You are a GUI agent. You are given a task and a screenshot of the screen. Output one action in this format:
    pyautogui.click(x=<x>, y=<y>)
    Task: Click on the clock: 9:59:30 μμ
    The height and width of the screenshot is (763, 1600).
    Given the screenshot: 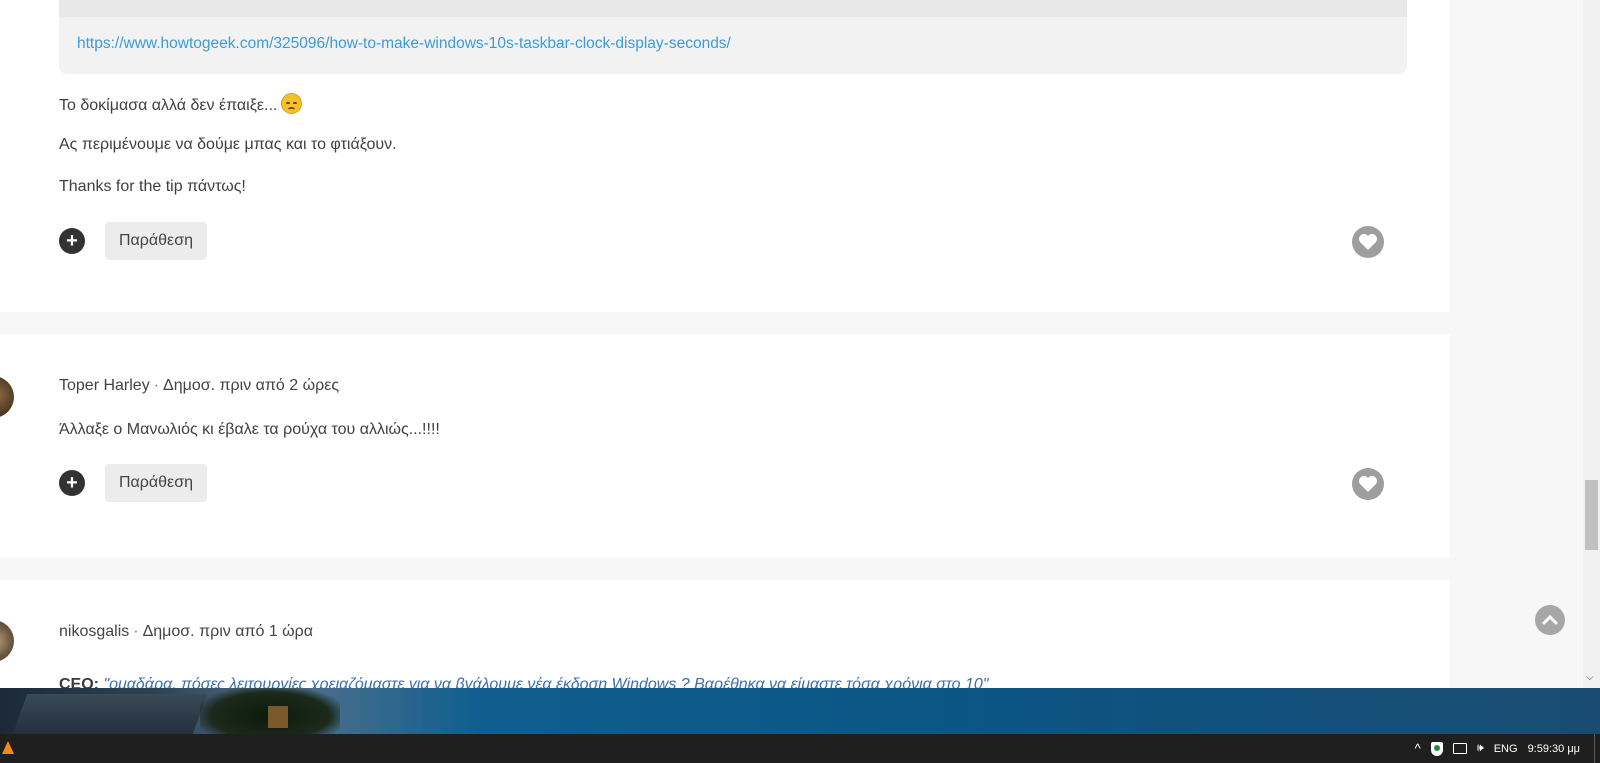 What is the action you would take?
    pyautogui.click(x=1554, y=749)
    